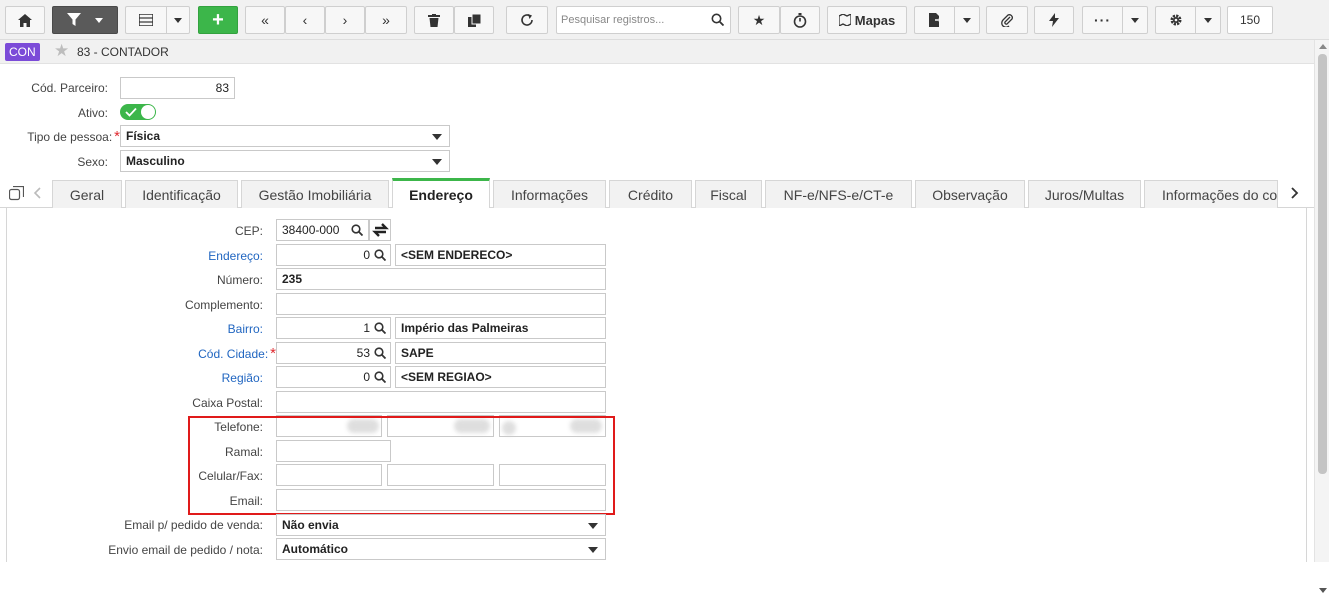 This screenshot has width=1329, height=593. What do you see at coordinates (138, 112) in the screenshot?
I see `ativo-toggle` at bounding box center [138, 112].